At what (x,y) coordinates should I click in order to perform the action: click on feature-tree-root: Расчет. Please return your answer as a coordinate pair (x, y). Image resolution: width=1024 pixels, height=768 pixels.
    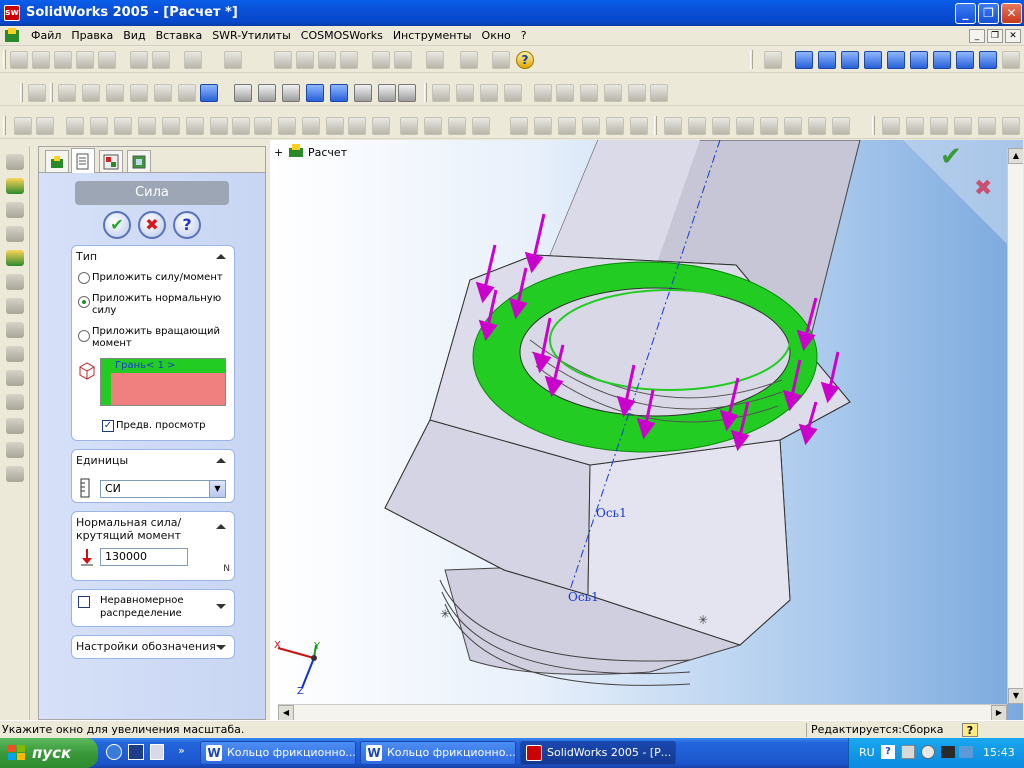
    Looking at the image, I should click on (327, 152).